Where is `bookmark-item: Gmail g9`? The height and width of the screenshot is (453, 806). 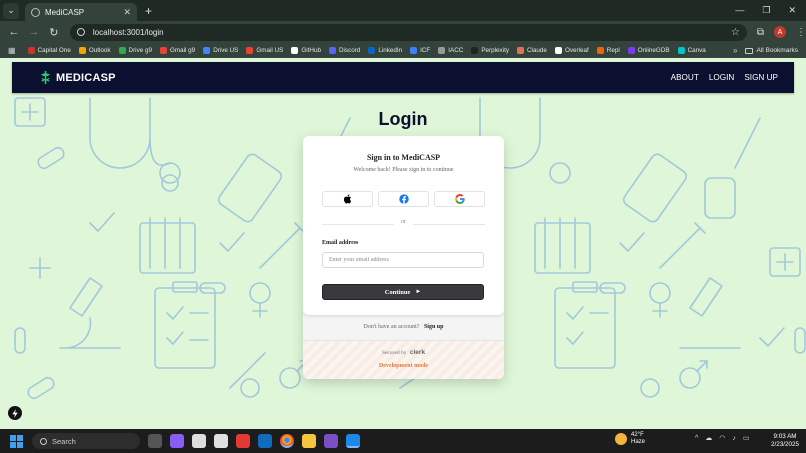
bookmark-item: Gmail g9 is located at coordinates (177, 50).